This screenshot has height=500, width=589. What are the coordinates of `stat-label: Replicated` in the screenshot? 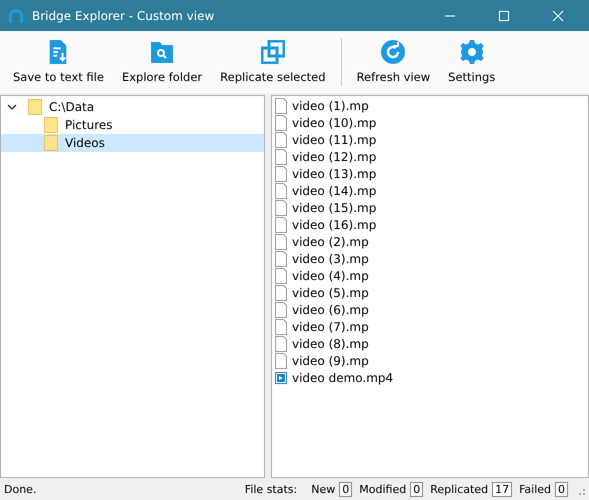 It's located at (459, 489).